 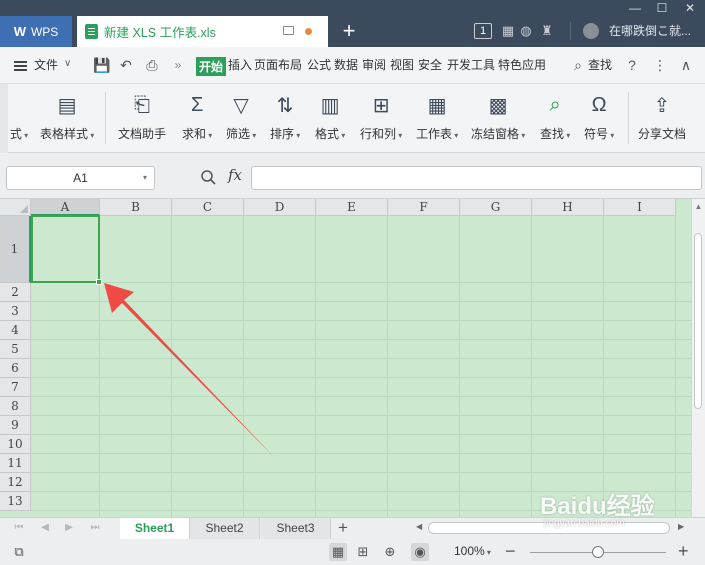 What do you see at coordinates (15, 482) in the screenshot?
I see `row-header-12: 12` at bounding box center [15, 482].